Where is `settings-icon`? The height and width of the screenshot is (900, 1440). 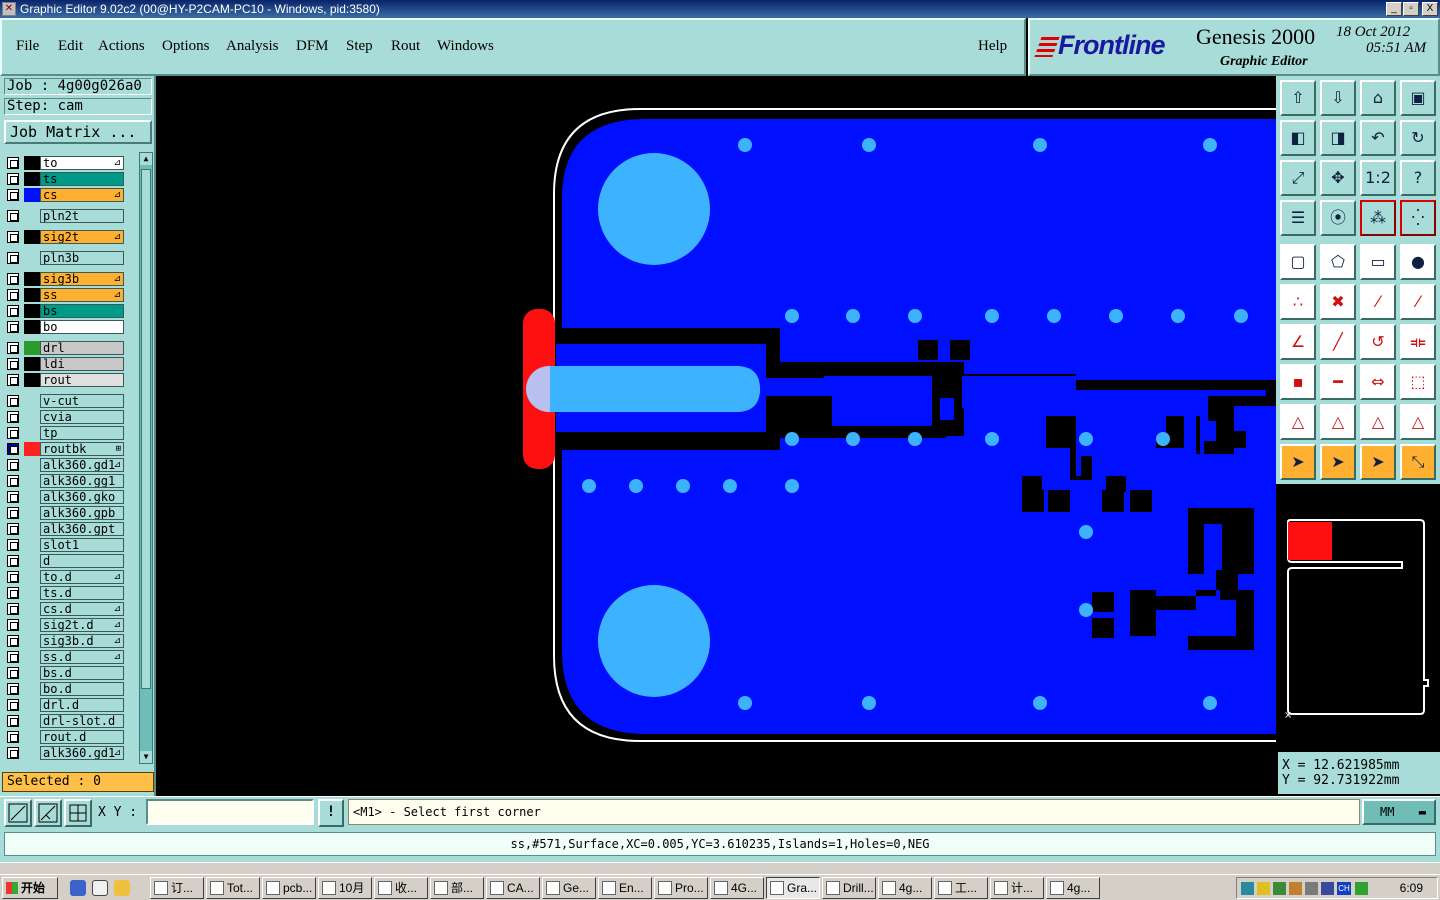 settings-icon is located at coordinates (1311, 888).